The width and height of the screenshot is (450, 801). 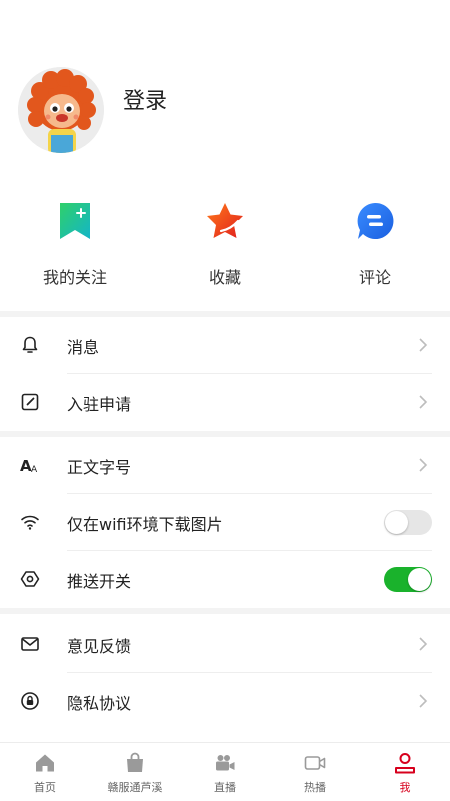 I want to click on menu-item-wifi-only: 仅在wifi环境下载图片, so click(x=225, y=522).